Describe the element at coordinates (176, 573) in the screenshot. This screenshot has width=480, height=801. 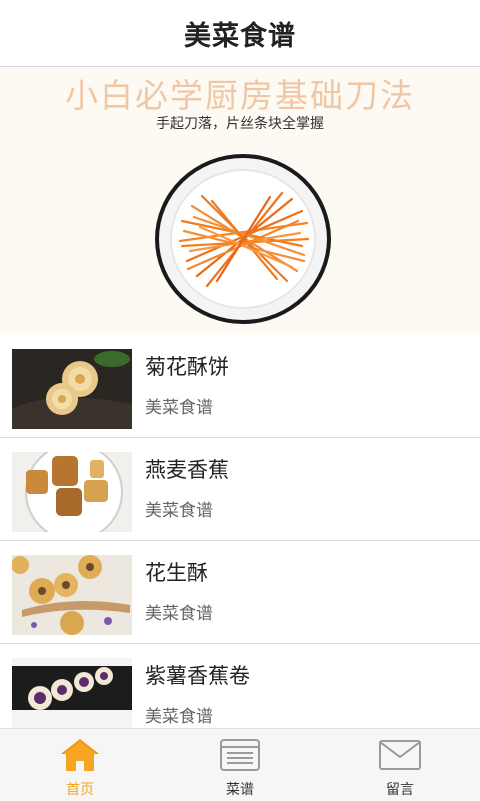
I see `item-title: 花生酥` at that location.